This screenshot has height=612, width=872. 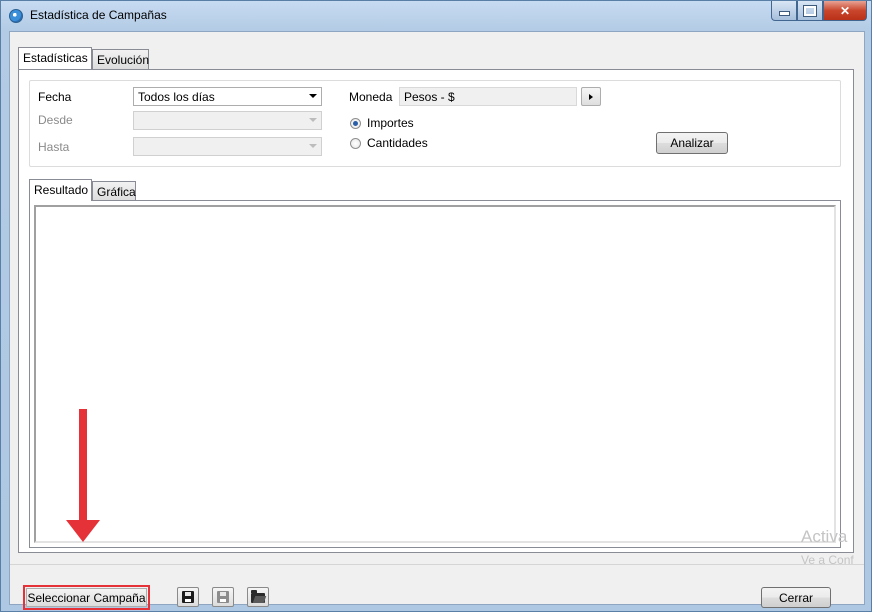 I want to click on annotation-arrow-shaft, so click(x=83, y=466).